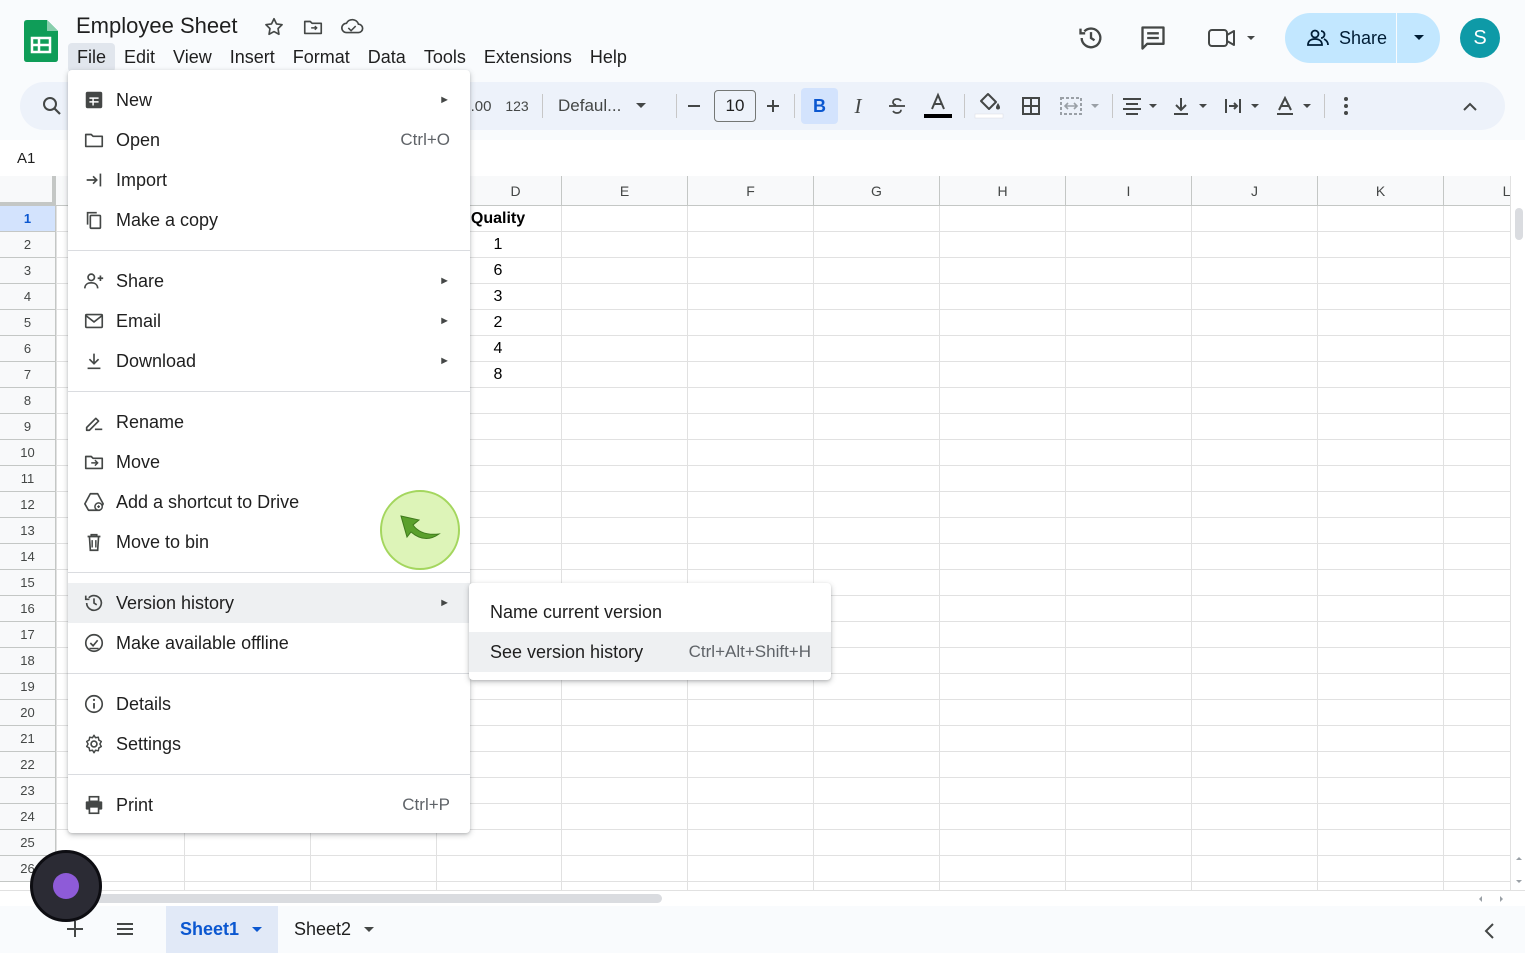 The height and width of the screenshot is (953, 1525). I want to click on file-menu-item-print: Print Ctrl+P, so click(269, 805).